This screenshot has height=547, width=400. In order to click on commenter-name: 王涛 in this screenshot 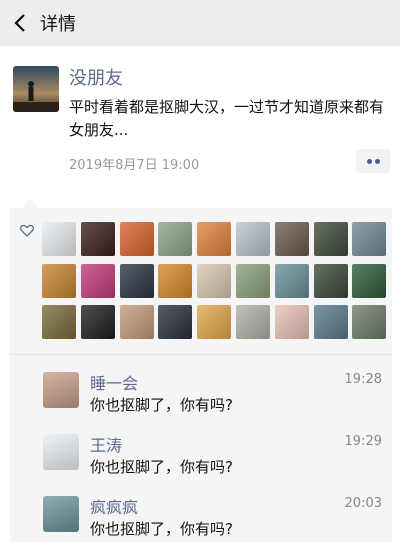, I will do `click(106, 444)`.